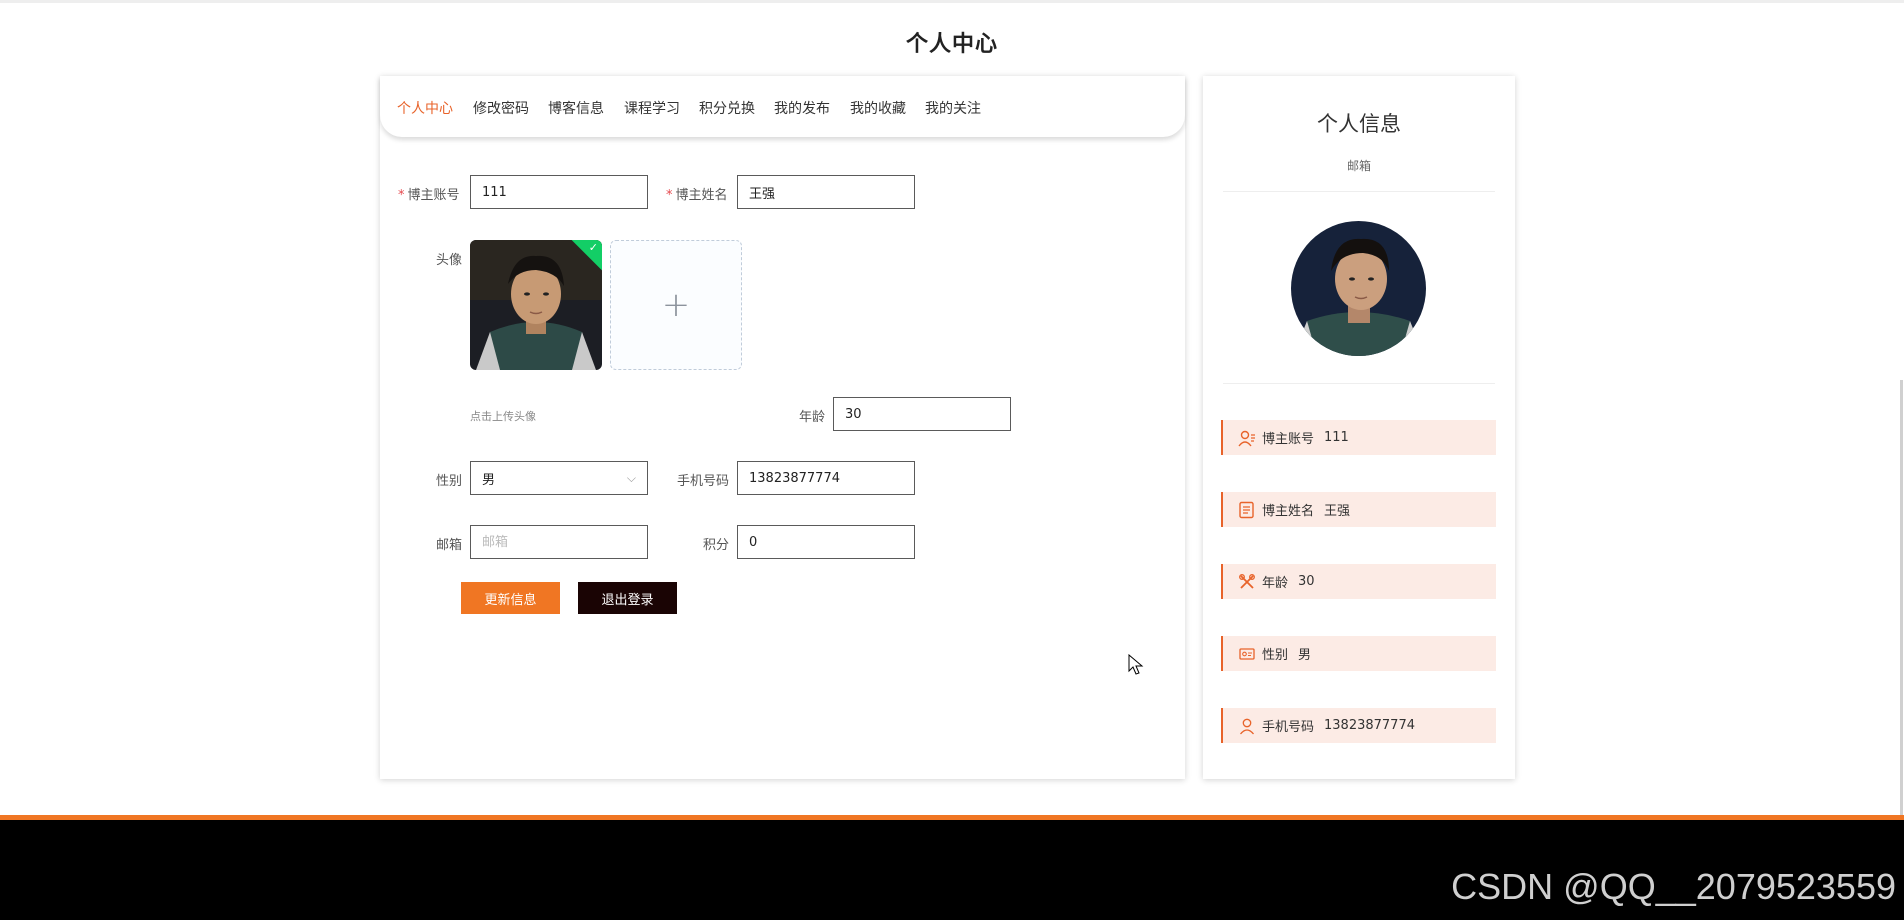 The height and width of the screenshot is (920, 1904). Describe the element at coordinates (510, 598) in the screenshot. I see `update-info-button: 更新信息` at that location.